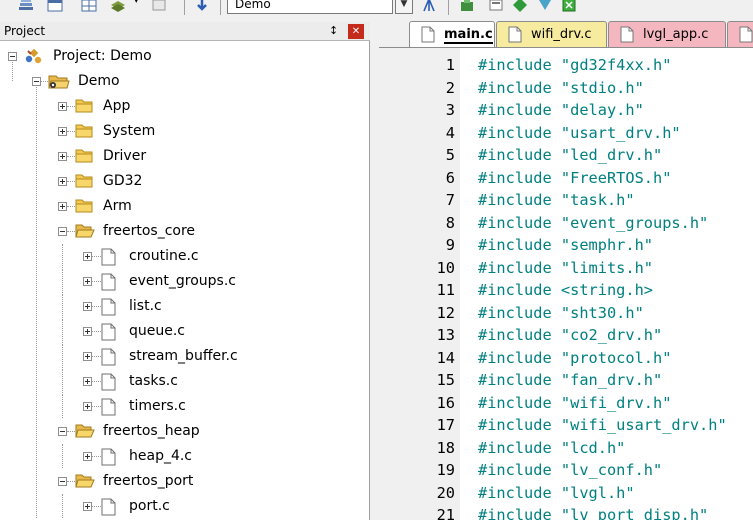 The image size is (753, 520). I want to click on code-line: 11 #include <string.h>, so click(566, 290).